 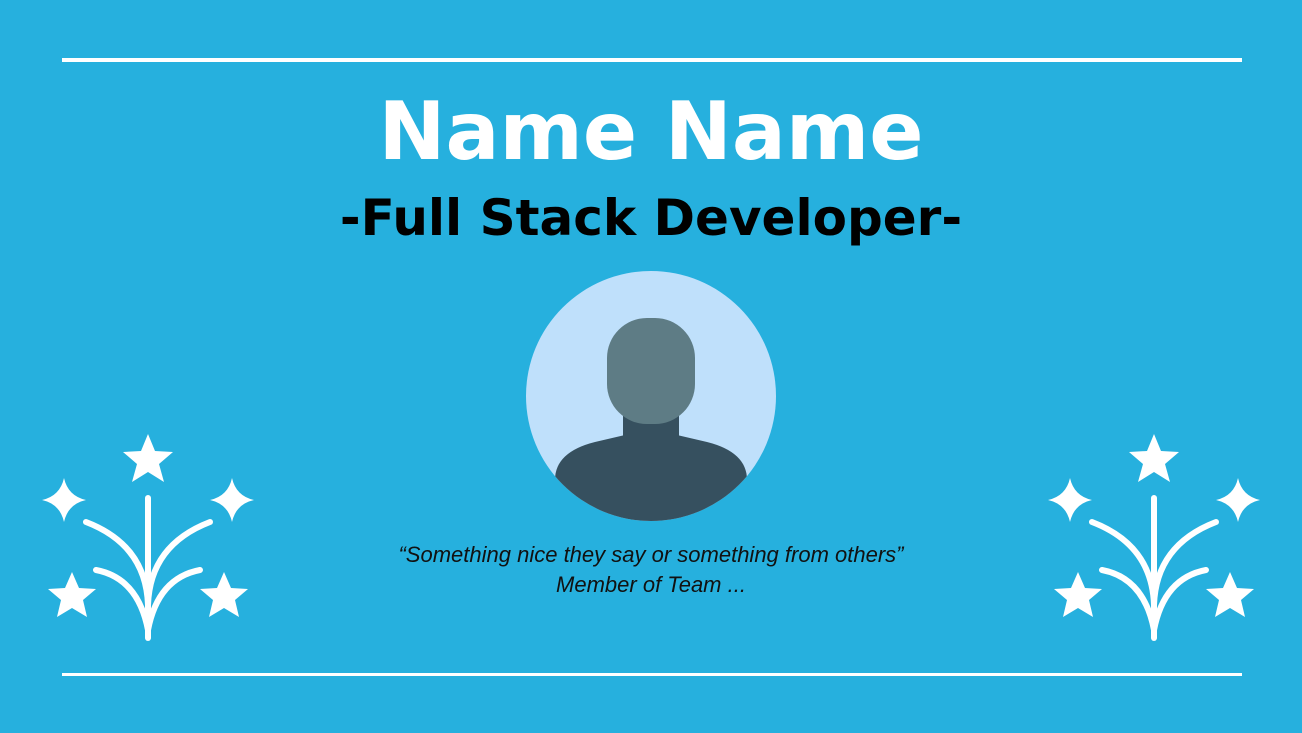 I want to click on person-avatar-icon, so click(x=651, y=396).